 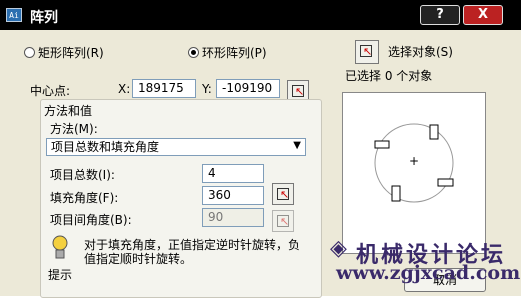 What do you see at coordinates (483, 15) in the screenshot?
I see `close-button: X` at bounding box center [483, 15].